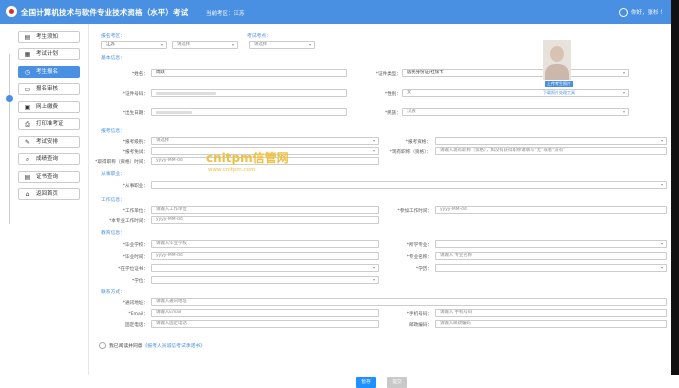 The image size is (679, 388). I want to click on occupation-select: ▾, so click(409, 185).